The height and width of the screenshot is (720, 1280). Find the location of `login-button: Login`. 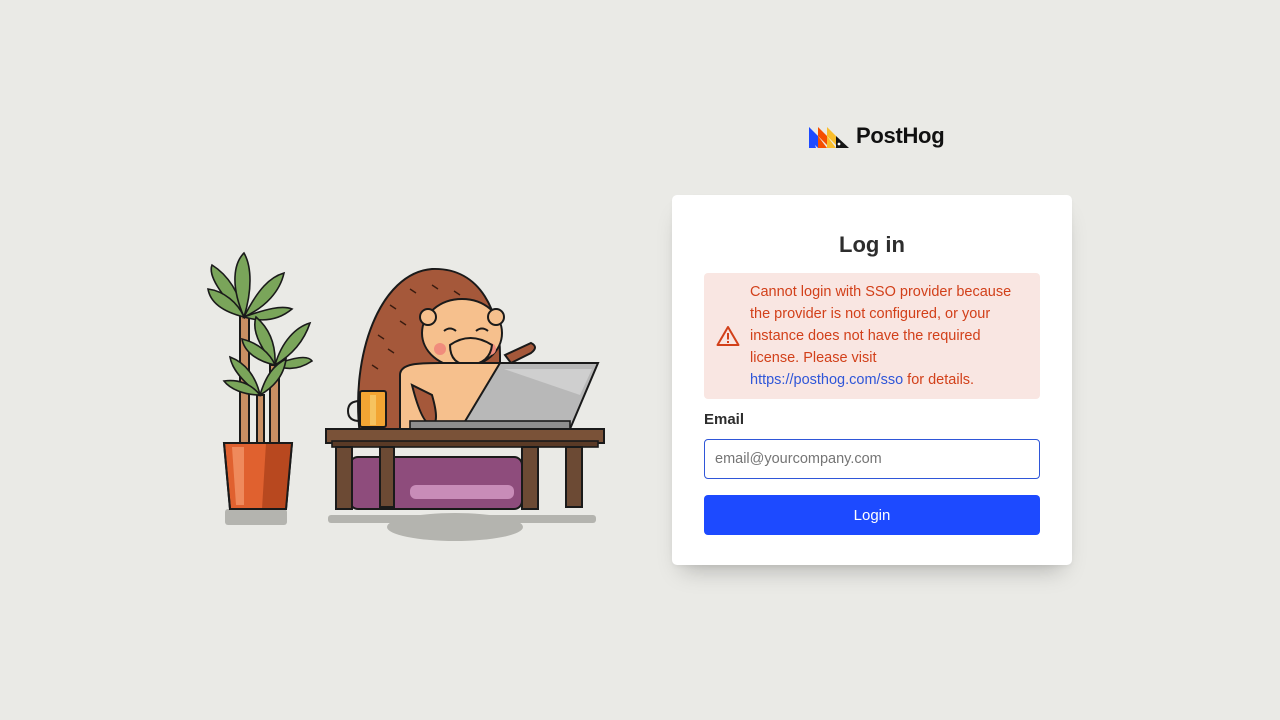

login-button: Login is located at coordinates (872, 515).